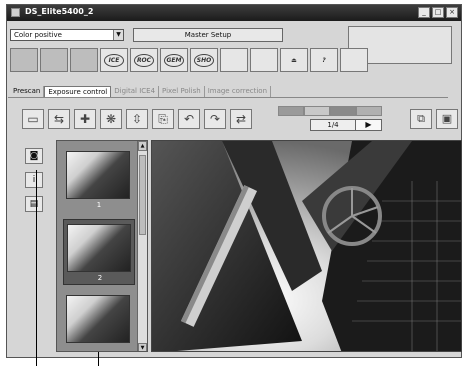 The width and height of the screenshot is (468, 366). I want to click on film-type-select: Color positive ▼, so click(67, 35).